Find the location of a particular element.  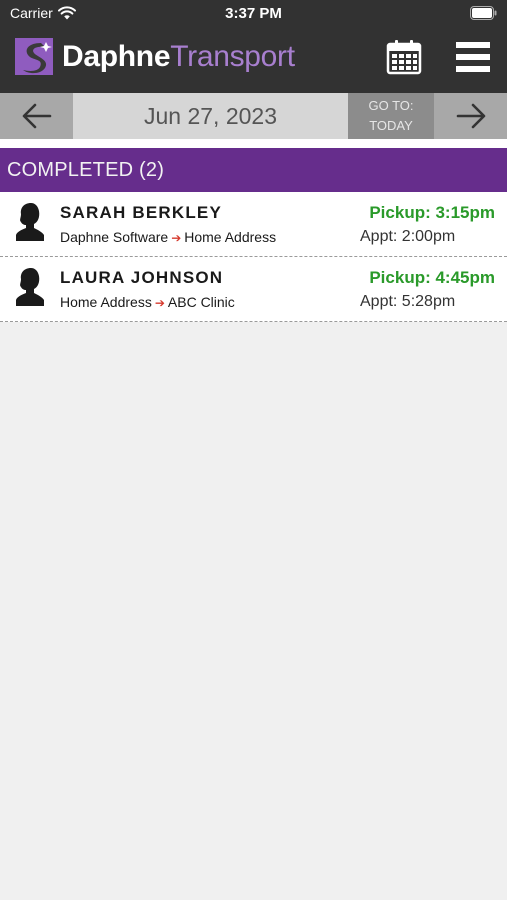

previous-day-button is located at coordinates (36, 116).